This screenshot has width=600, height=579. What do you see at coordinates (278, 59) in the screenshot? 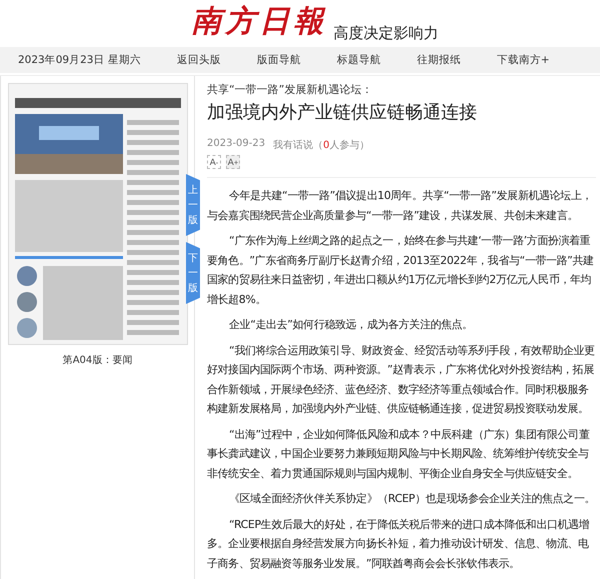
I see `nav-link: 版面导航` at bounding box center [278, 59].